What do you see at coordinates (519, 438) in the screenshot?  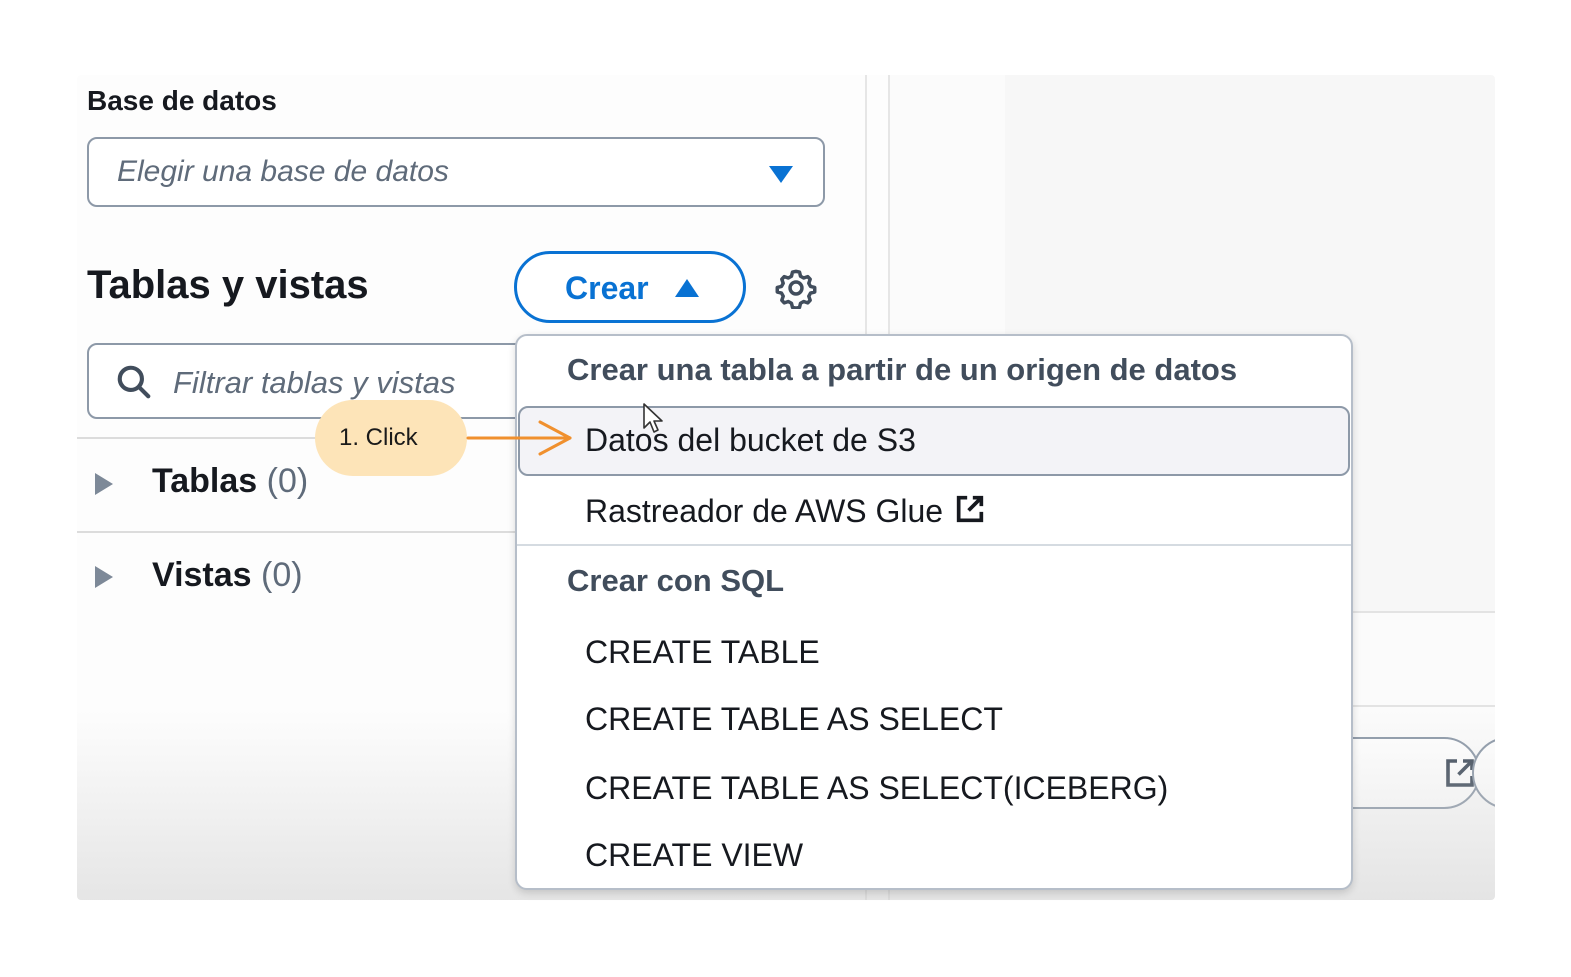 I see `arrow-icon` at bounding box center [519, 438].